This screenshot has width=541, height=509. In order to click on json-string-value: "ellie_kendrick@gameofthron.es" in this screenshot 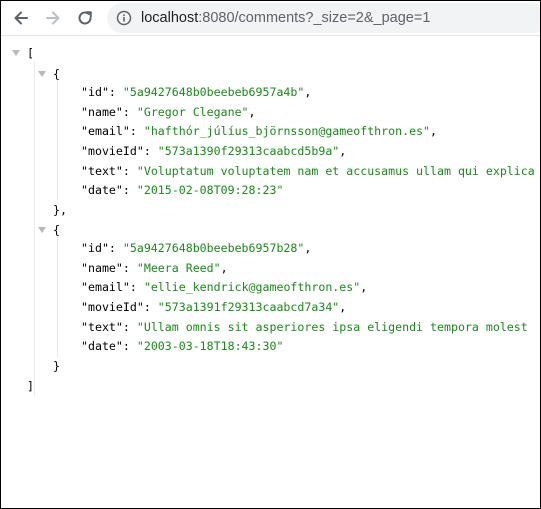, I will do `click(252, 287)`.